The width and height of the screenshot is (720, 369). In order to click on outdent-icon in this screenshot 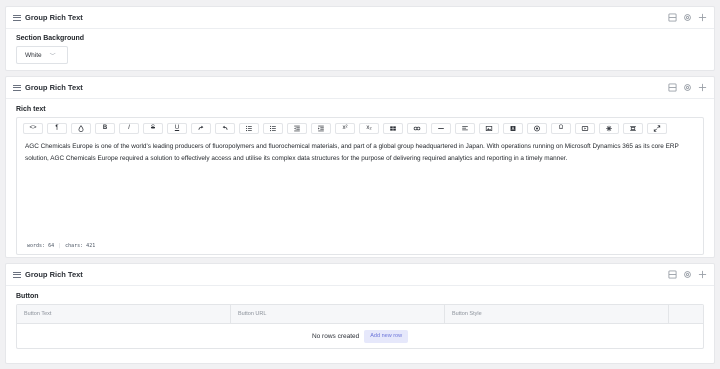, I will do `click(297, 128)`.